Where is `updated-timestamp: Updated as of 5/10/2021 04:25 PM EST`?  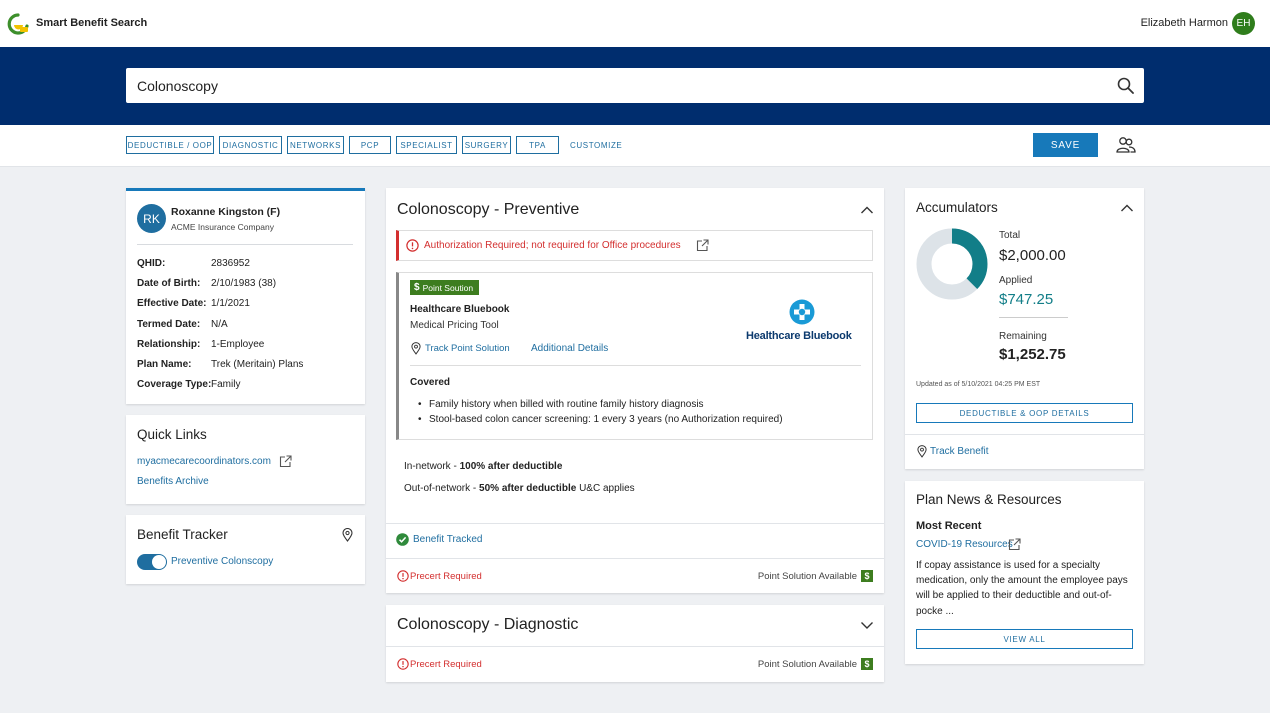
updated-timestamp: Updated as of 5/10/2021 04:25 PM EST is located at coordinates (978, 384).